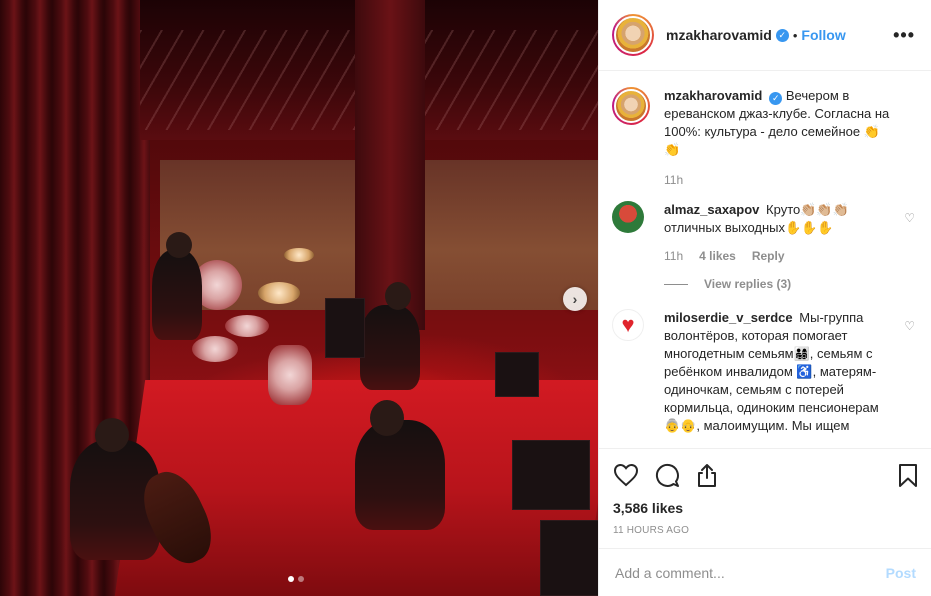 The image size is (931, 596). Describe the element at coordinates (750, 572) in the screenshot. I see `comment-input` at that location.